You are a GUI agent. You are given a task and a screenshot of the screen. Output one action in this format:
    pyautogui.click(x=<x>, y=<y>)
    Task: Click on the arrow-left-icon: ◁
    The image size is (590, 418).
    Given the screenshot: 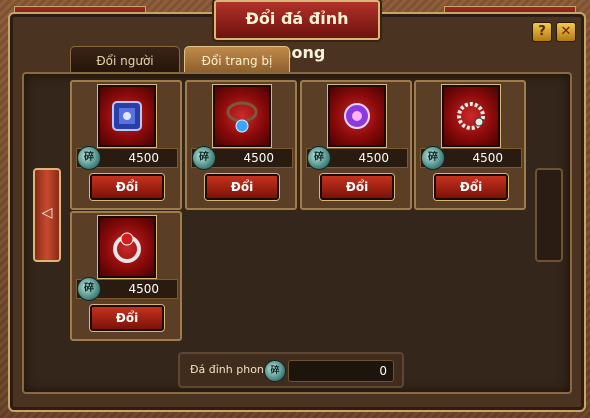 What is the action you would take?
    pyautogui.click(x=47, y=213)
    